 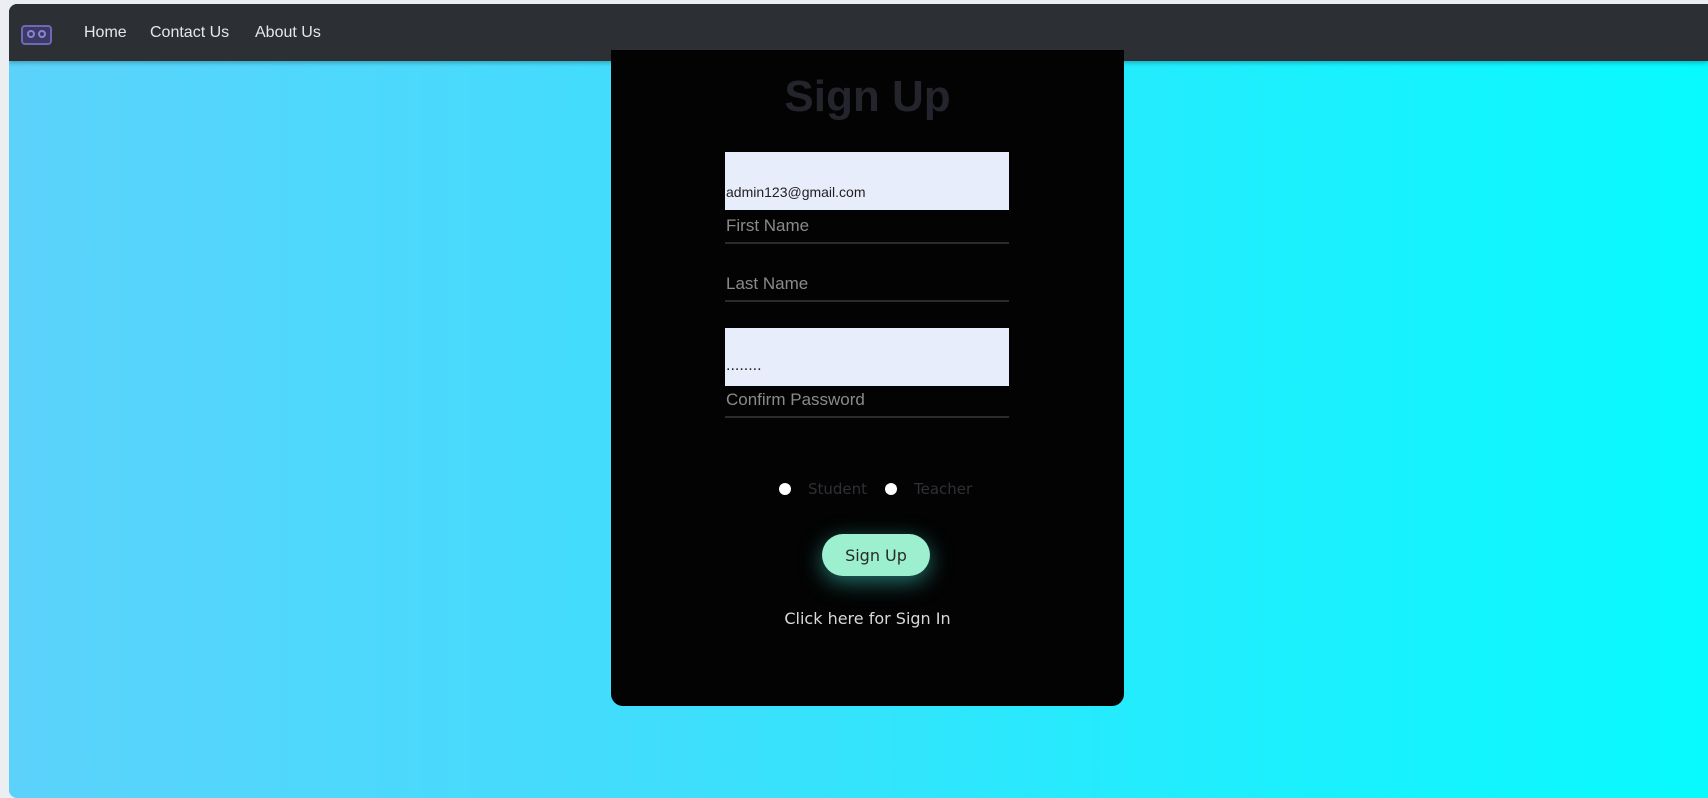 I want to click on nav-link-about-us: About Us, so click(x=288, y=33).